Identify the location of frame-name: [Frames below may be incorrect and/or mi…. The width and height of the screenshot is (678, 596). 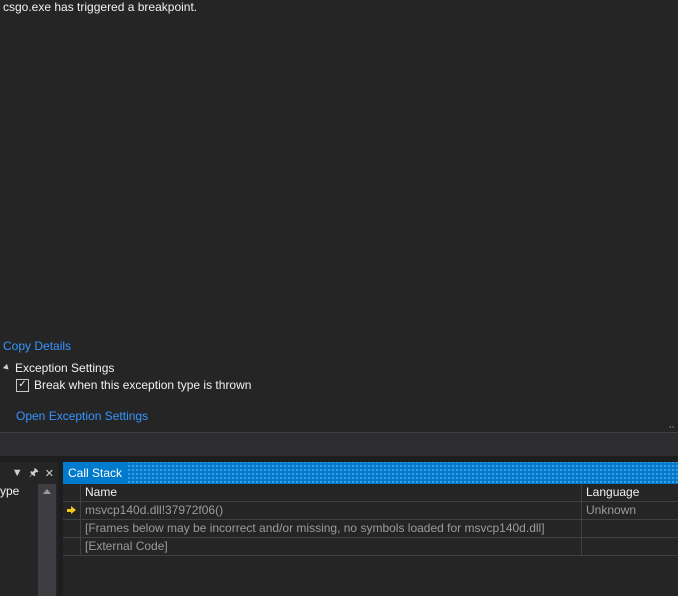
(331, 528).